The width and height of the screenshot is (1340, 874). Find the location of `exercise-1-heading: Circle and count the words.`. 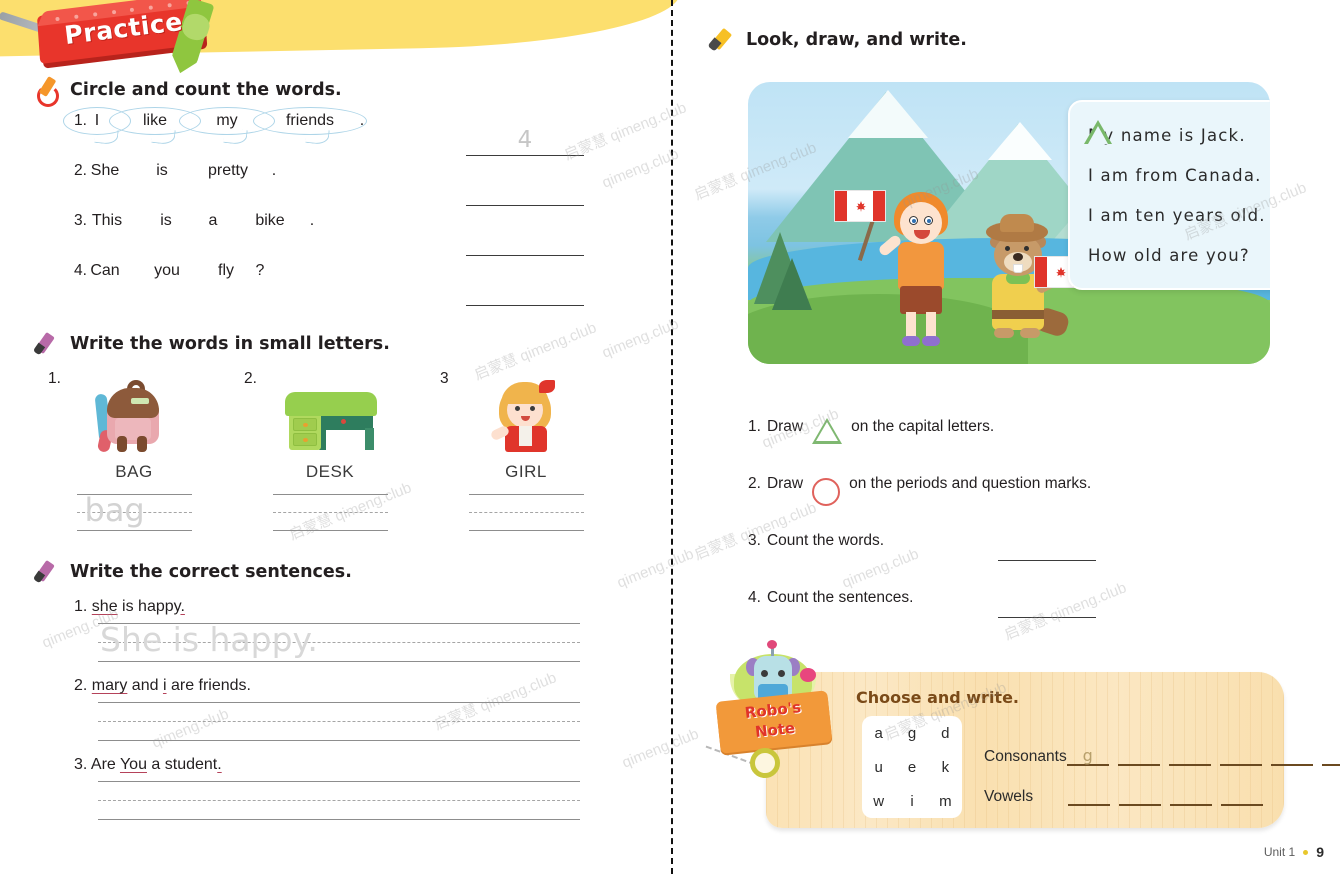

exercise-1-heading: Circle and count the words. is located at coordinates (206, 90).